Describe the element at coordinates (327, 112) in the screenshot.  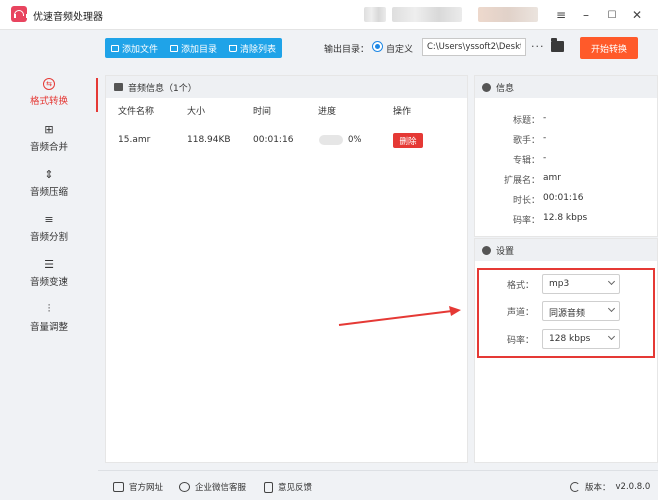
I see `column-header: 进度` at that location.